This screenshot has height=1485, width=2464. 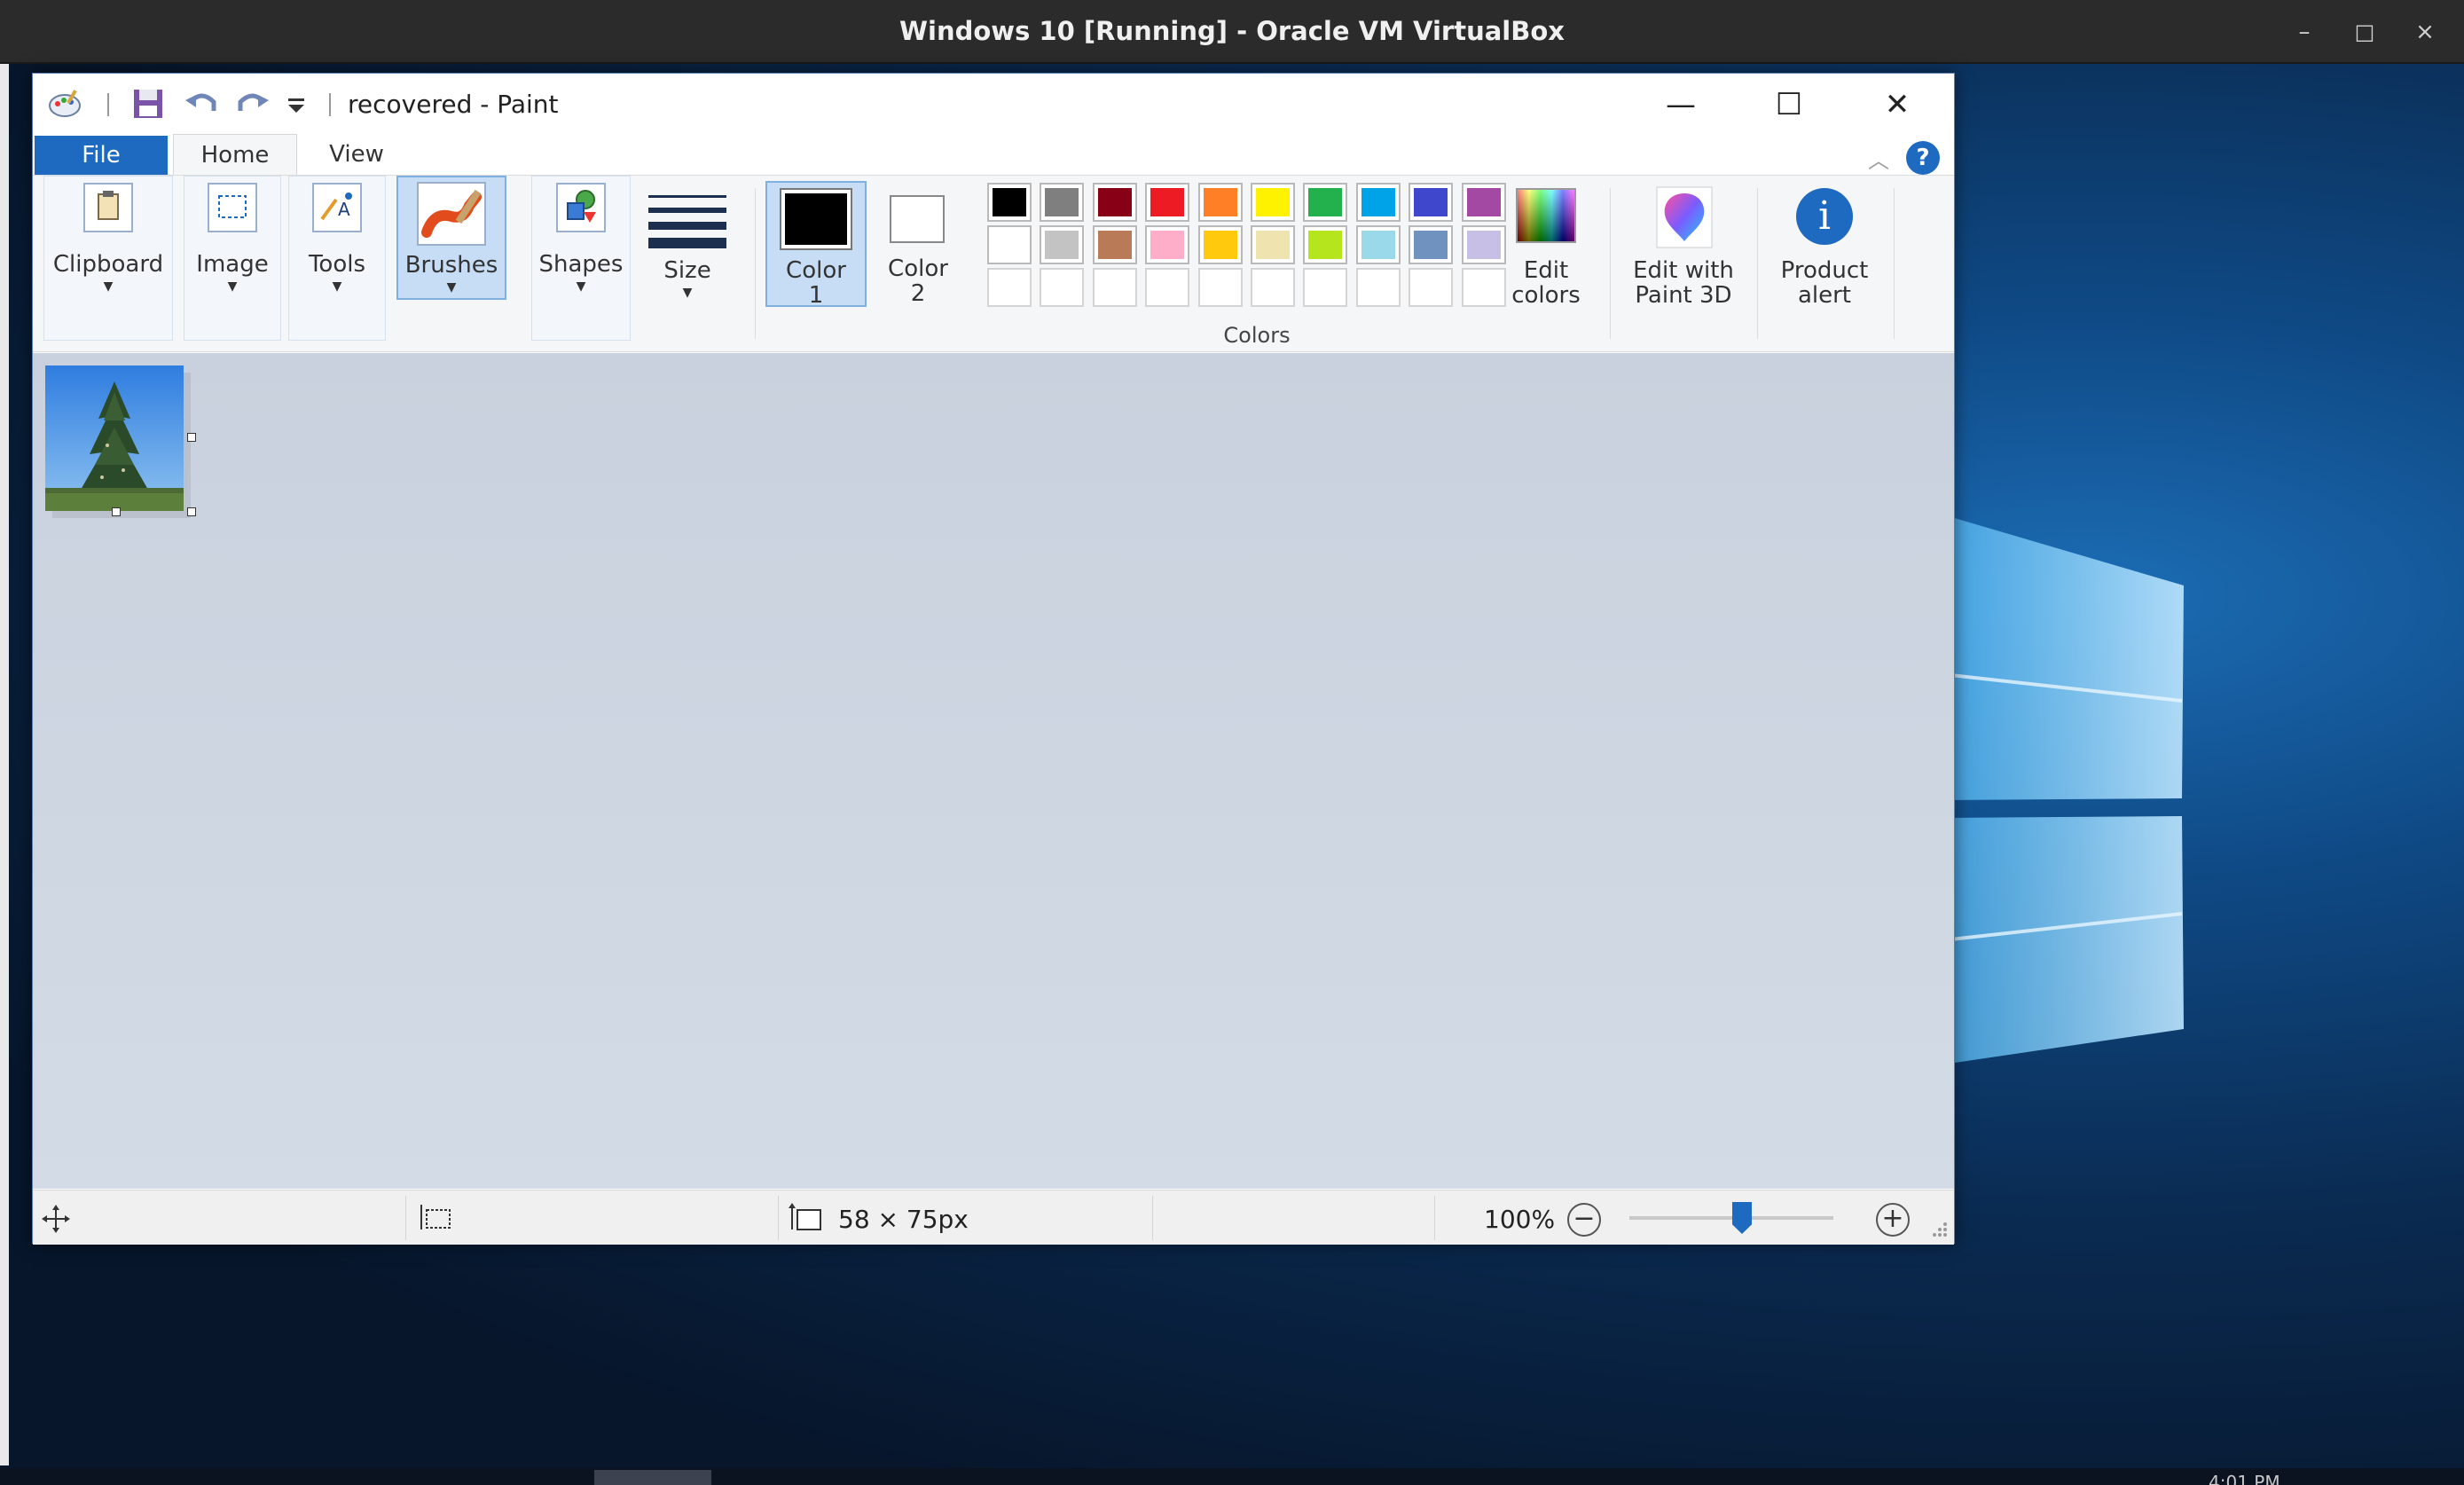 I want to click on ribbon-tabs: File Home View ︿ ?, so click(x=993, y=154).